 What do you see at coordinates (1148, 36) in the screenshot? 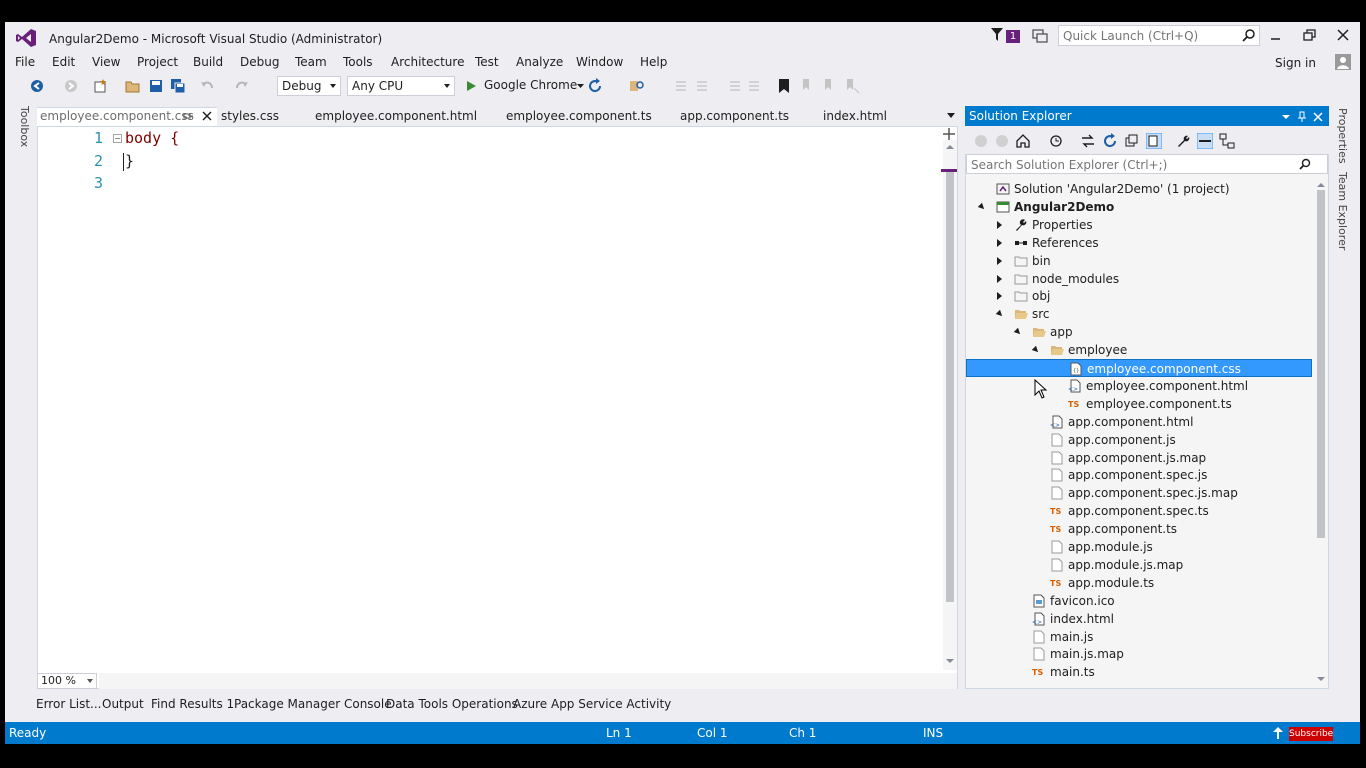
I see `quick-launch-input` at bounding box center [1148, 36].